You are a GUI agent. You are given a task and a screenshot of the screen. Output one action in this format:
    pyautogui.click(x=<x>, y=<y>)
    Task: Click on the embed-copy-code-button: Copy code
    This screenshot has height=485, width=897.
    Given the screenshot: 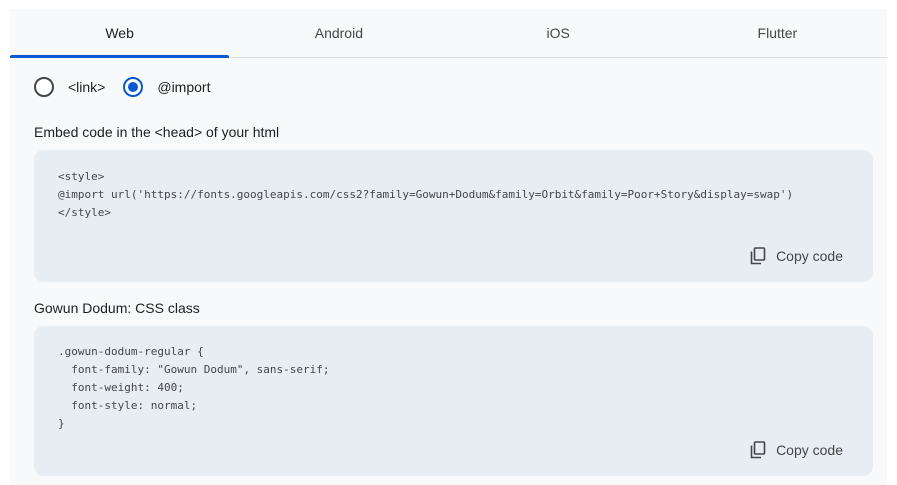 What is the action you would take?
    pyautogui.click(x=796, y=256)
    